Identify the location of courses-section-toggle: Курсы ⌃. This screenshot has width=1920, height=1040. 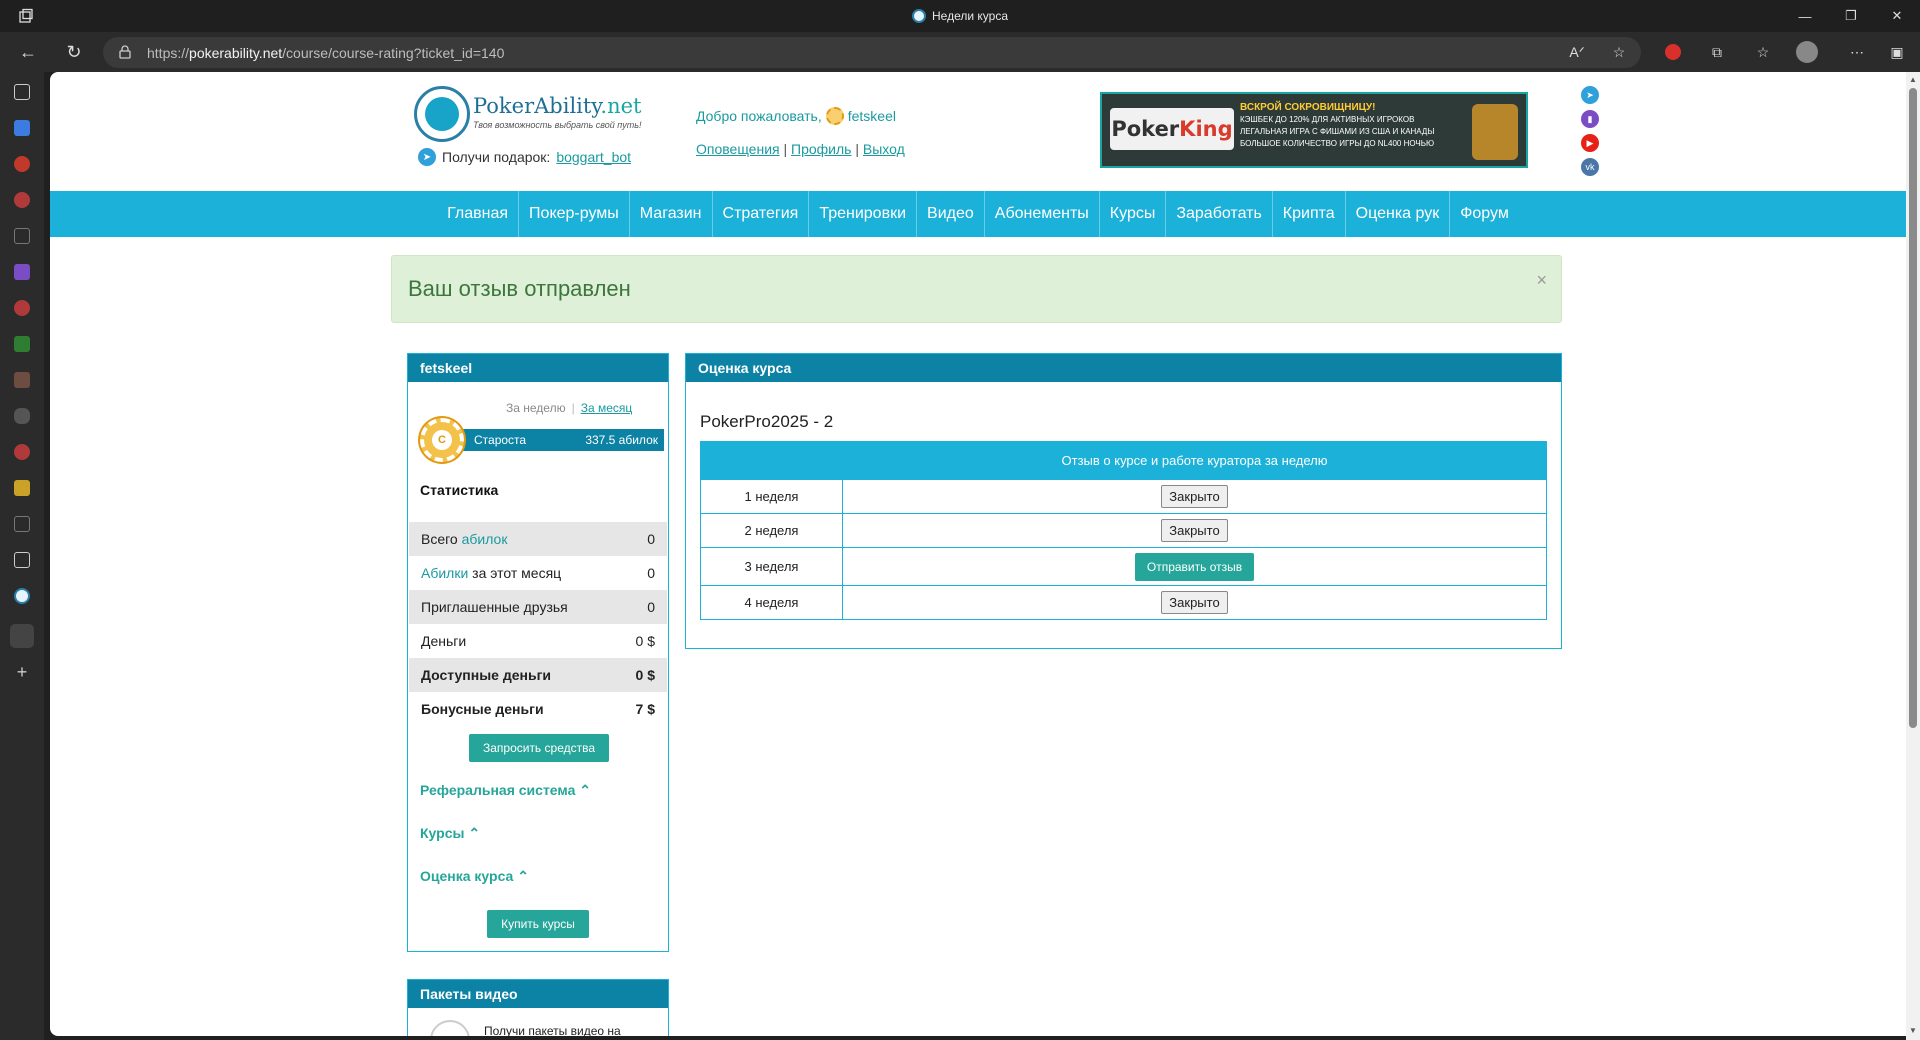
(450, 833).